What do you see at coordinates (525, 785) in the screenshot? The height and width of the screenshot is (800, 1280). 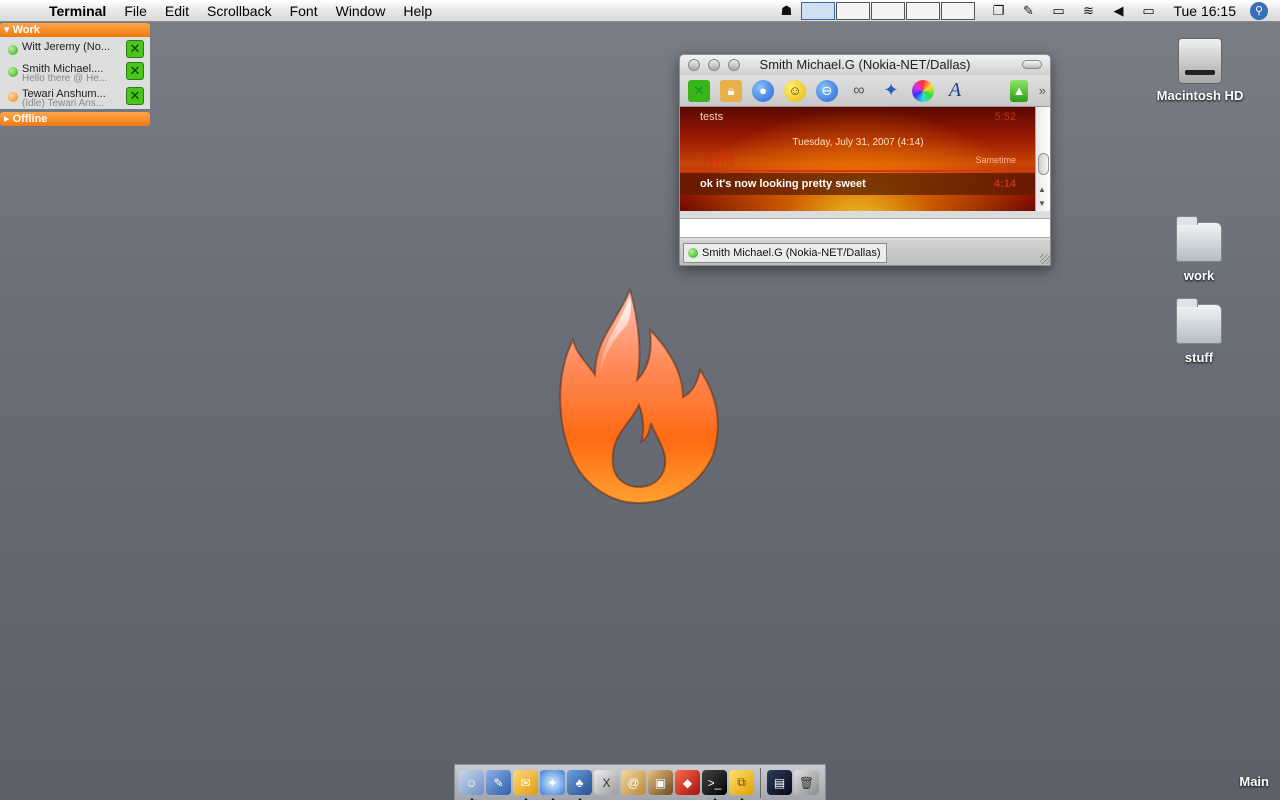 I see `mail-icon: ✉` at bounding box center [525, 785].